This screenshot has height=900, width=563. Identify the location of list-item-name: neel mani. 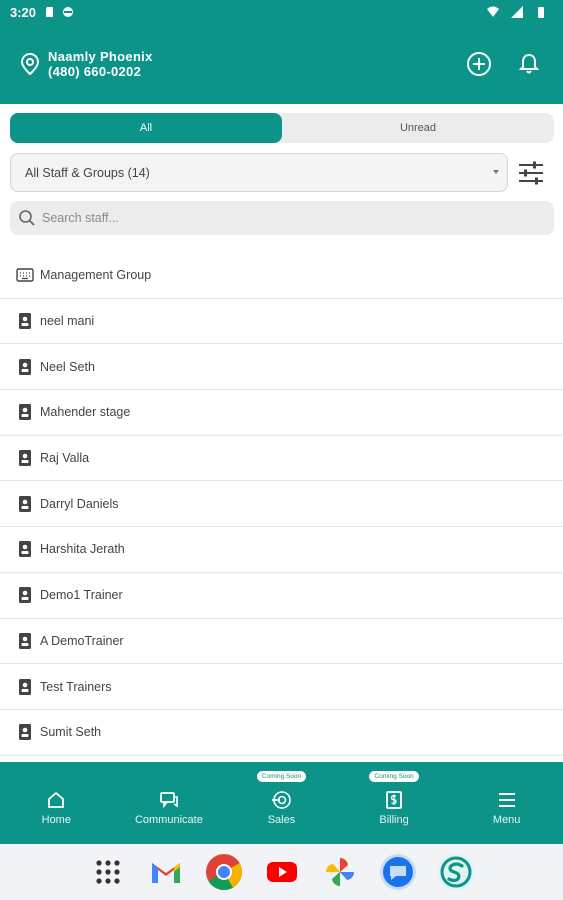
(67, 321).